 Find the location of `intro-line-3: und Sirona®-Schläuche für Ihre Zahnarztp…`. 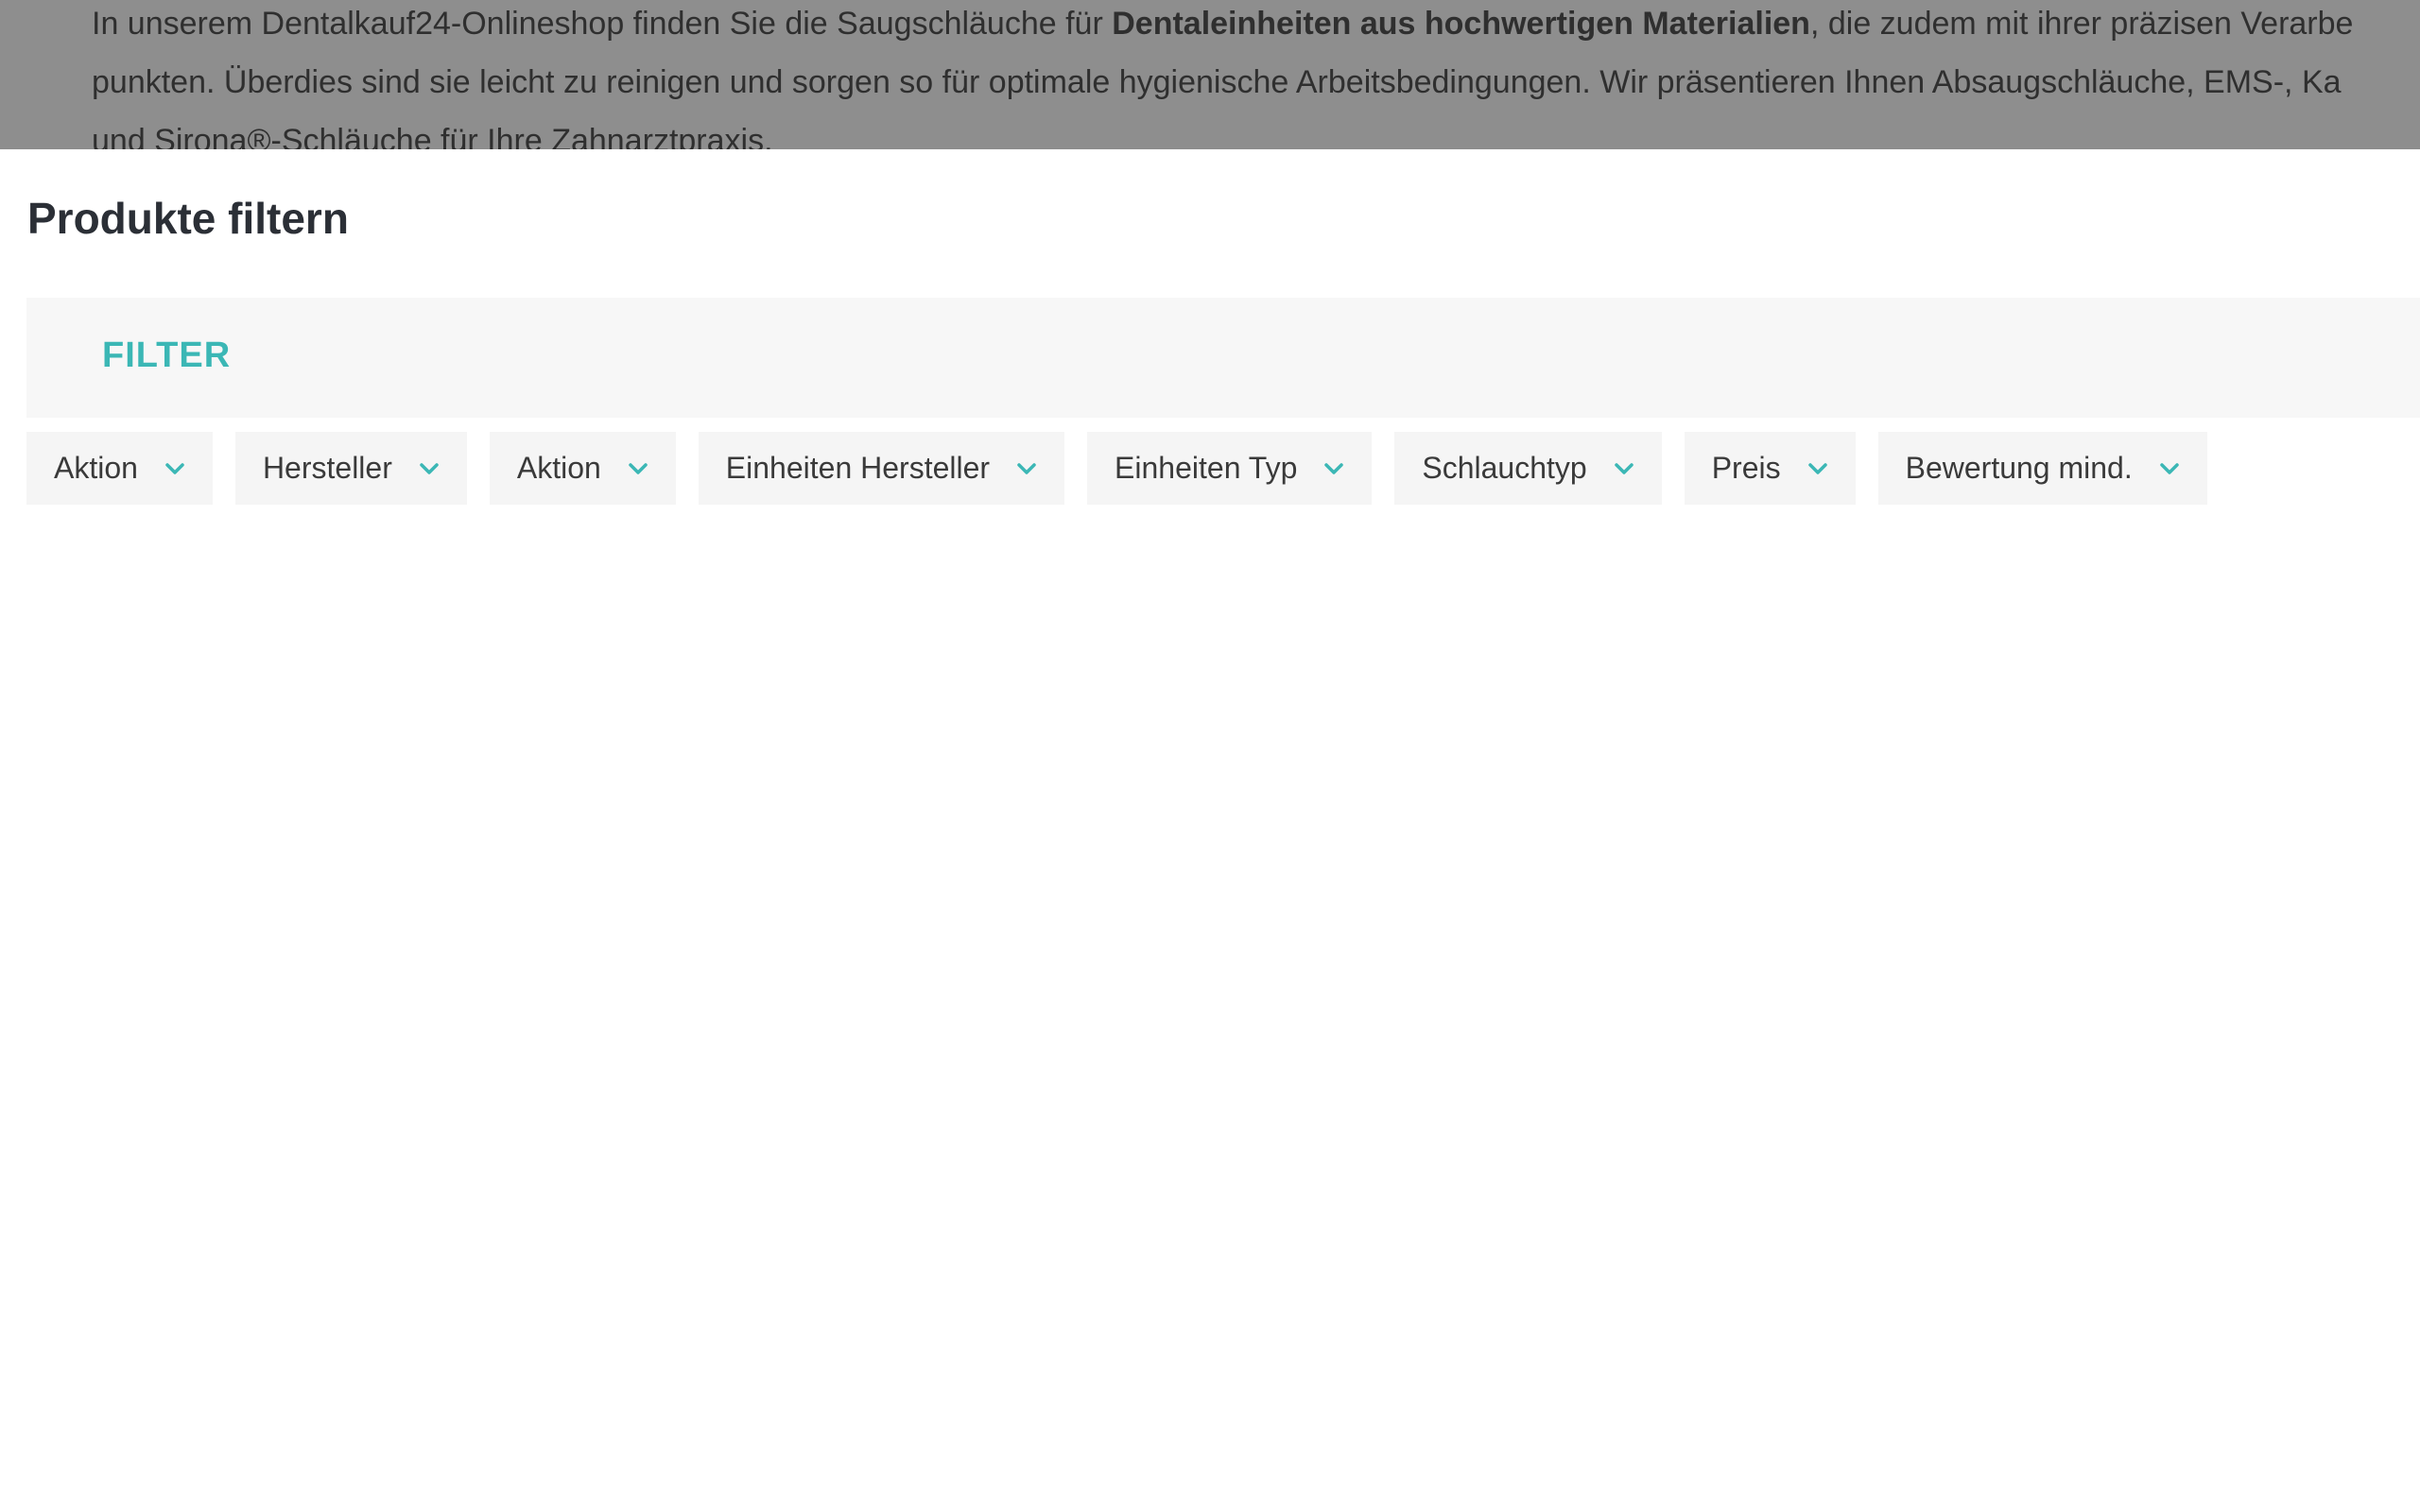

intro-line-3: und Sirona®-Schläuche für Ihre Zahnarztp… is located at coordinates (432, 136).